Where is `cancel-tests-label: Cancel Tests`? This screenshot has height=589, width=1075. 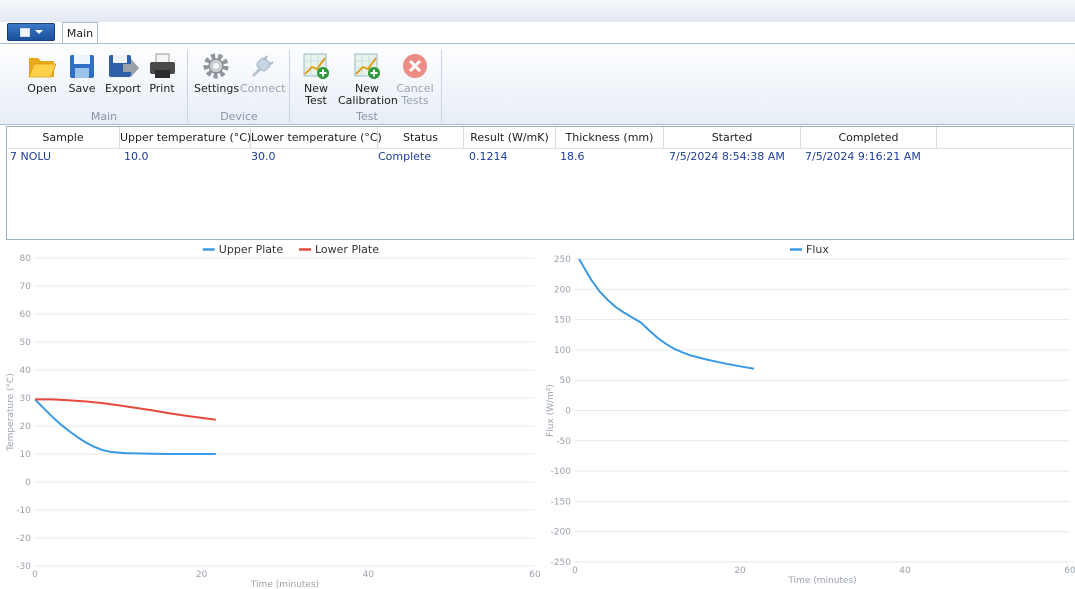 cancel-tests-label: Cancel Tests is located at coordinates (415, 94).